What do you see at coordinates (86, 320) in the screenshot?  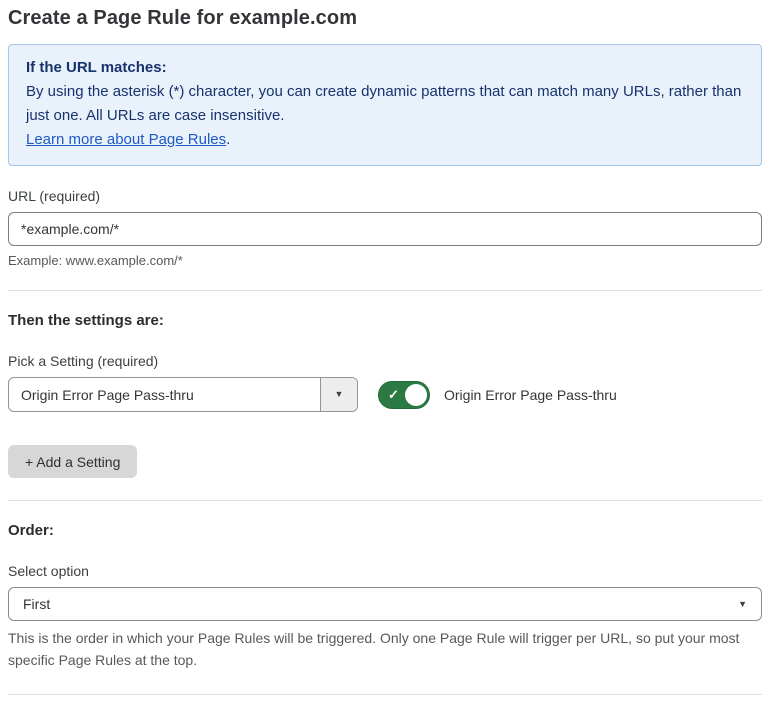 I see `settings-section-heading: Then the settings are:` at bounding box center [86, 320].